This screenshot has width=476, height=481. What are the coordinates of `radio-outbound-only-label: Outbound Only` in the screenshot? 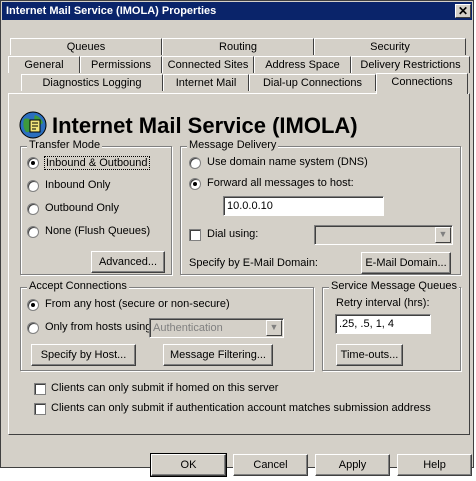 It's located at (82, 208).